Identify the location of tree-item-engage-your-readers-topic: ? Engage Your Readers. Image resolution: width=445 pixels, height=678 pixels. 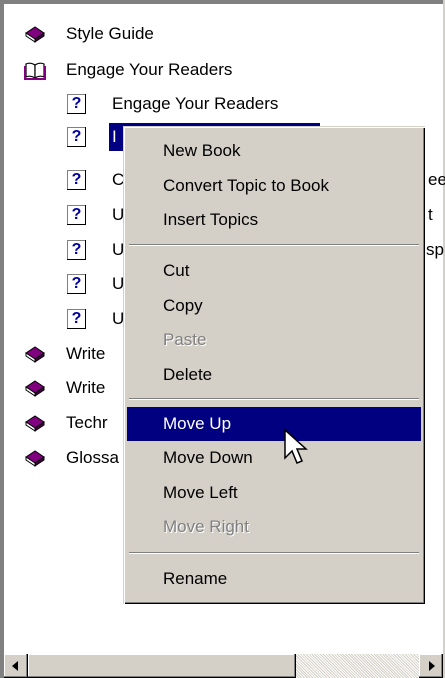
(246, 104).